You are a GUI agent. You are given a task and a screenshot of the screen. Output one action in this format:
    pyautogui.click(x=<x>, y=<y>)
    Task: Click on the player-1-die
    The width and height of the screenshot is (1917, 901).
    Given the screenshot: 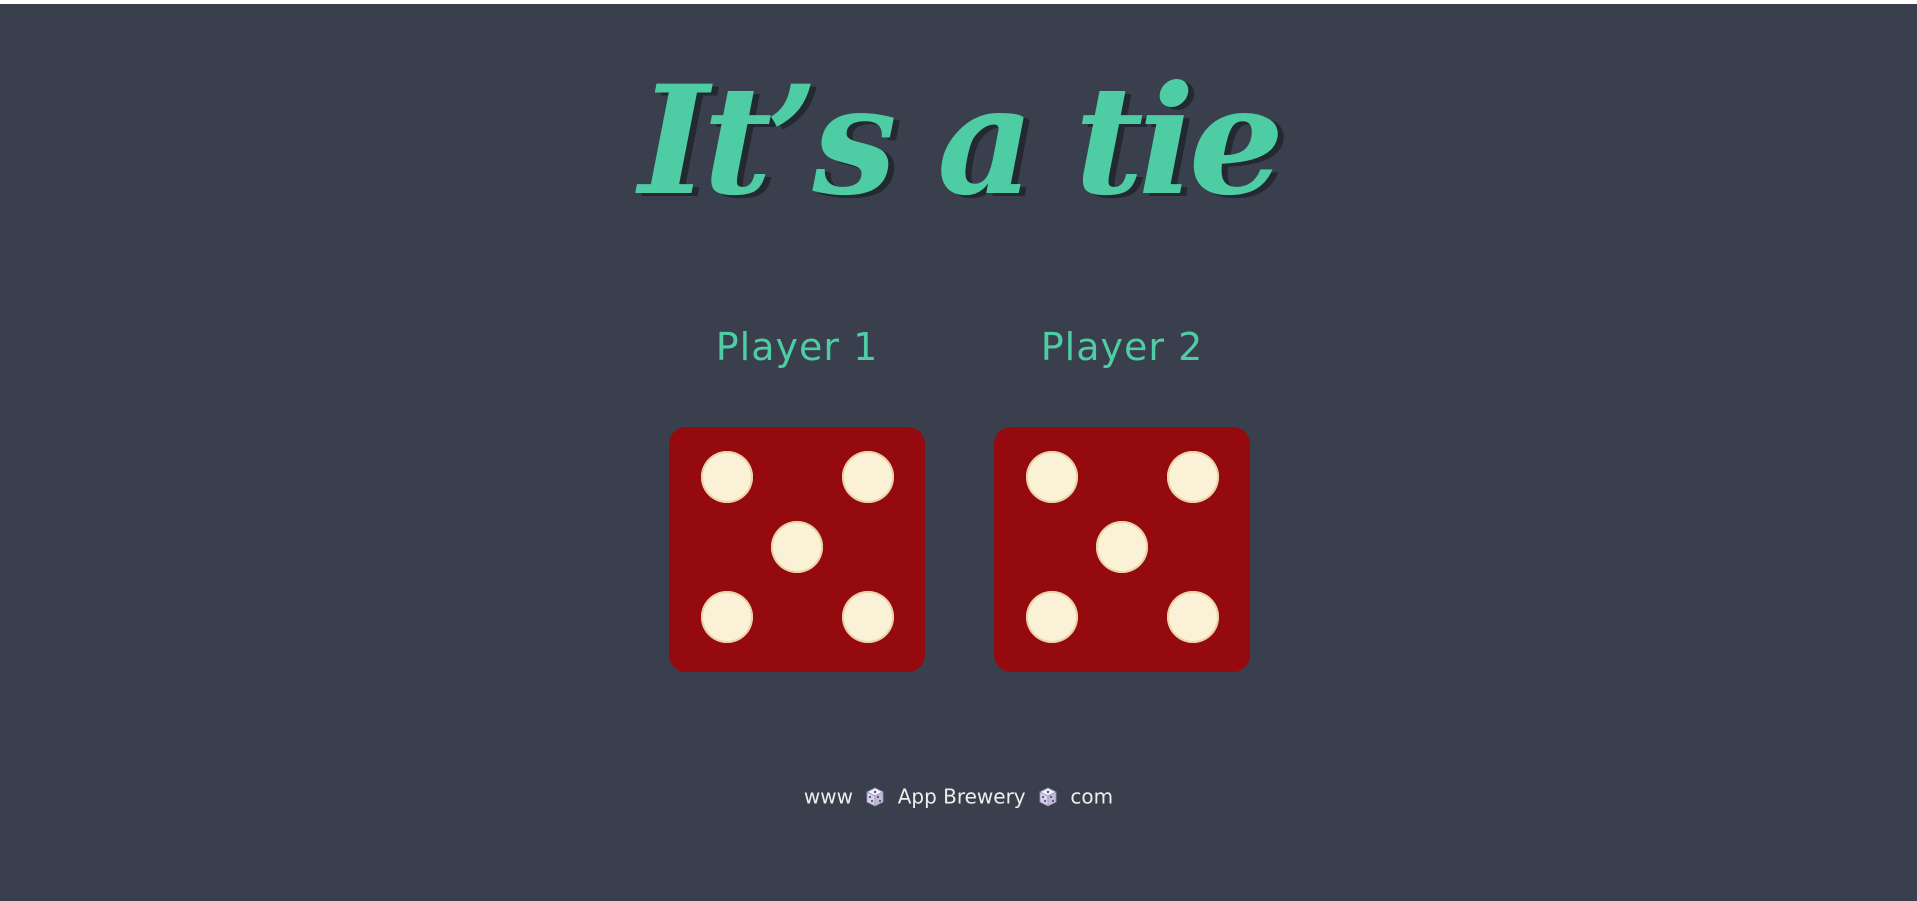 What is the action you would take?
    pyautogui.click(x=797, y=549)
    